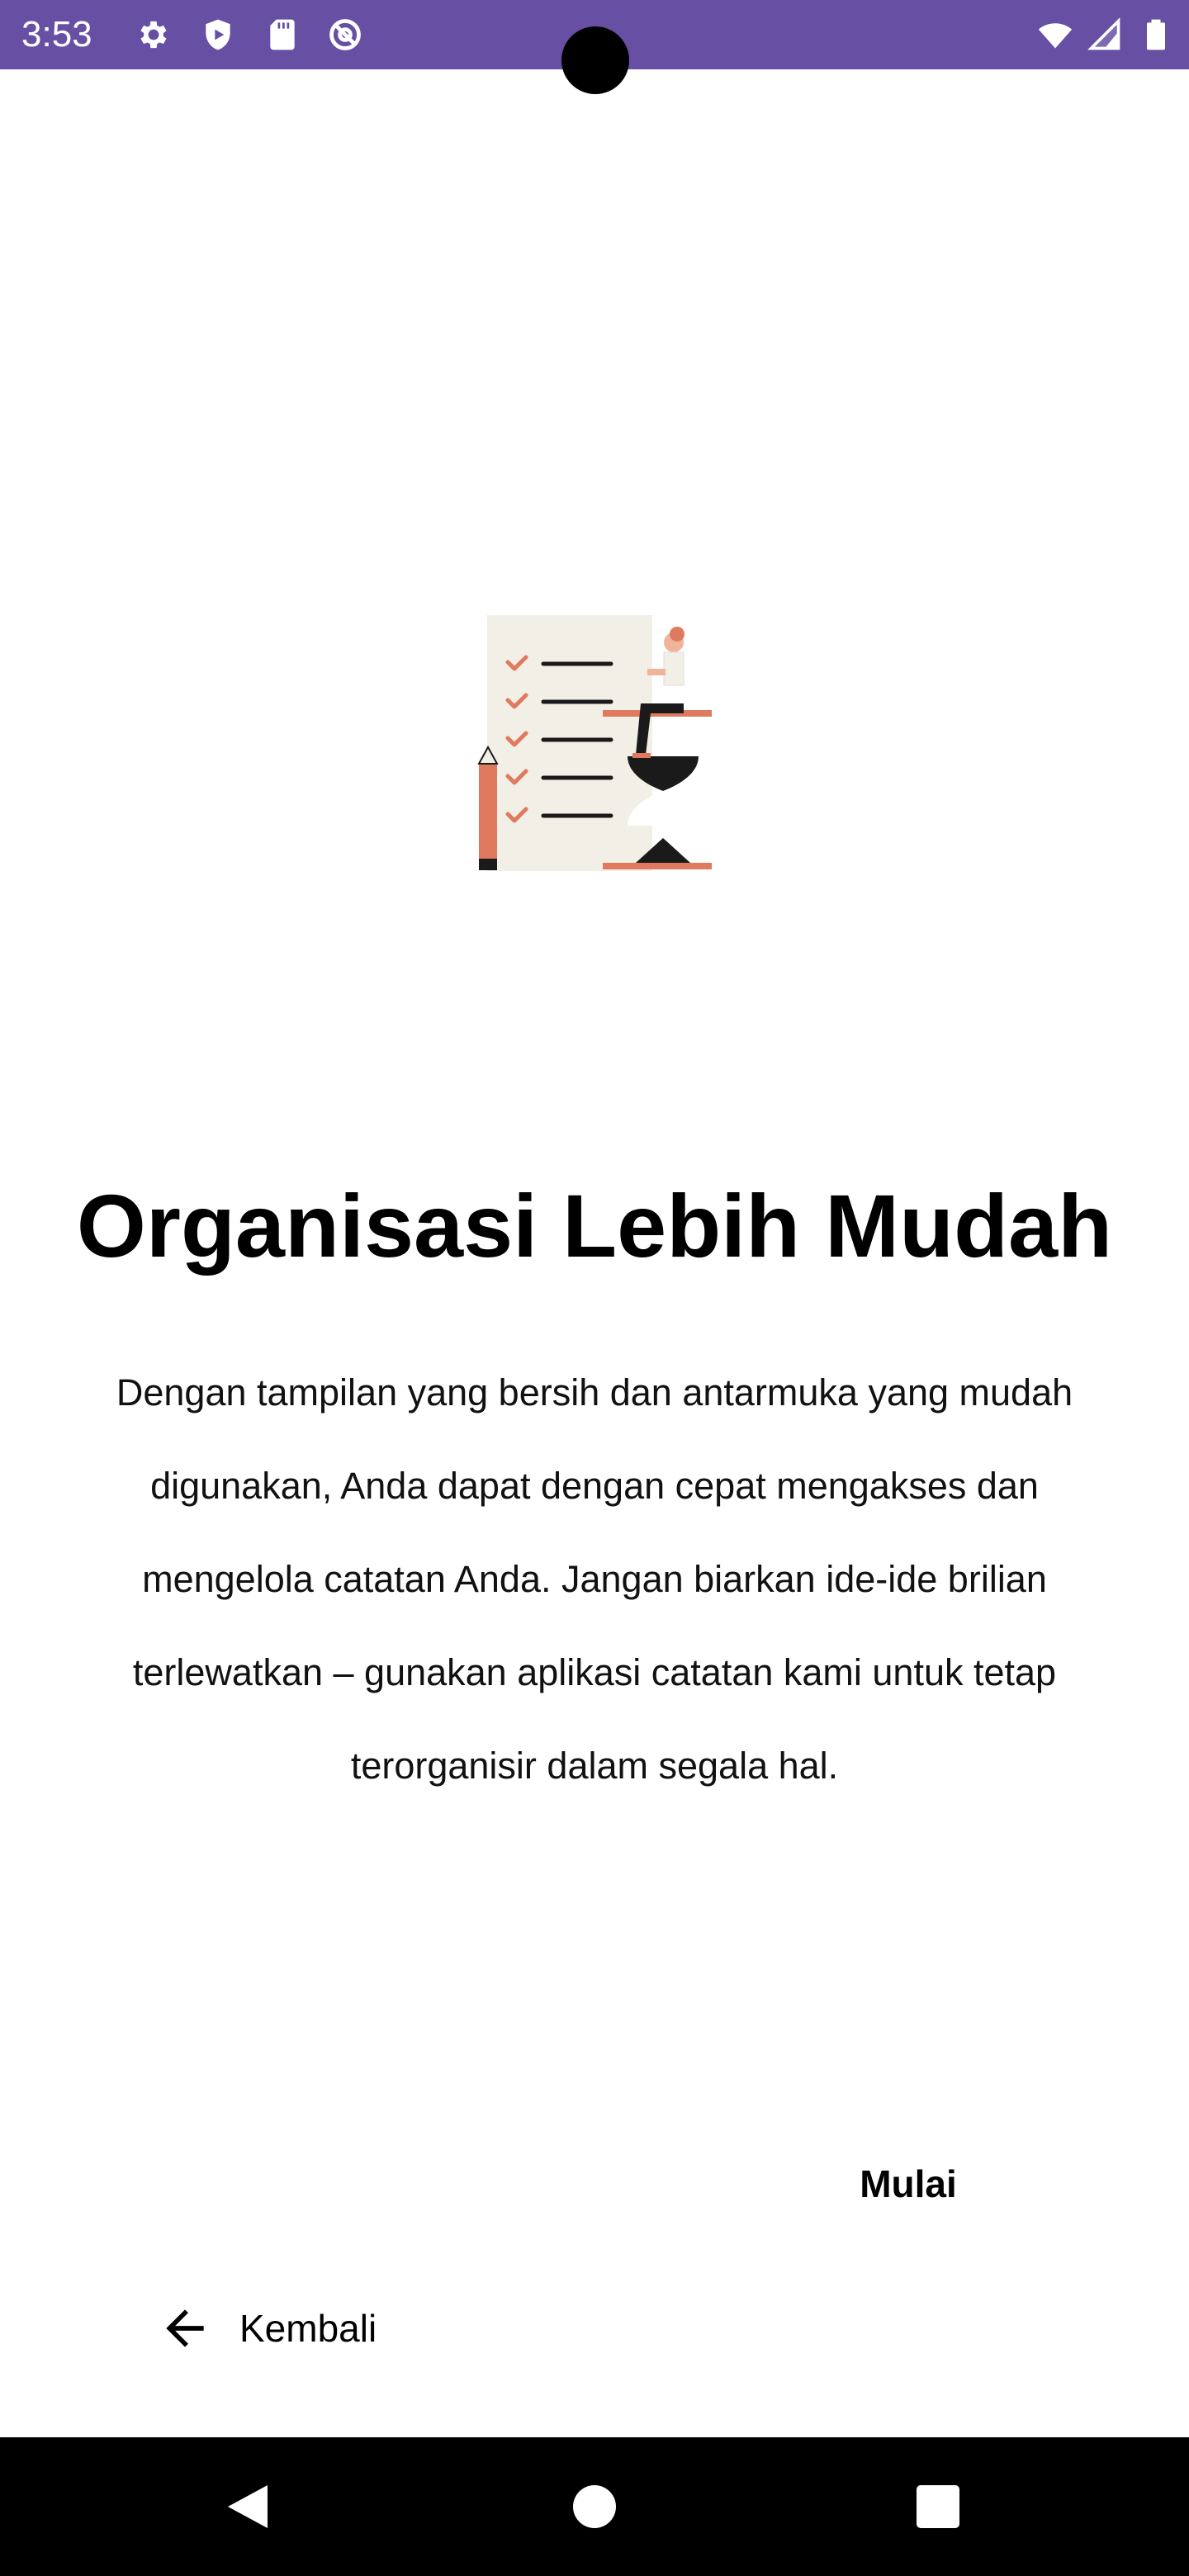  Describe the element at coordinates (153, 35) in the screenshot. I see `gear-icon` at that location.